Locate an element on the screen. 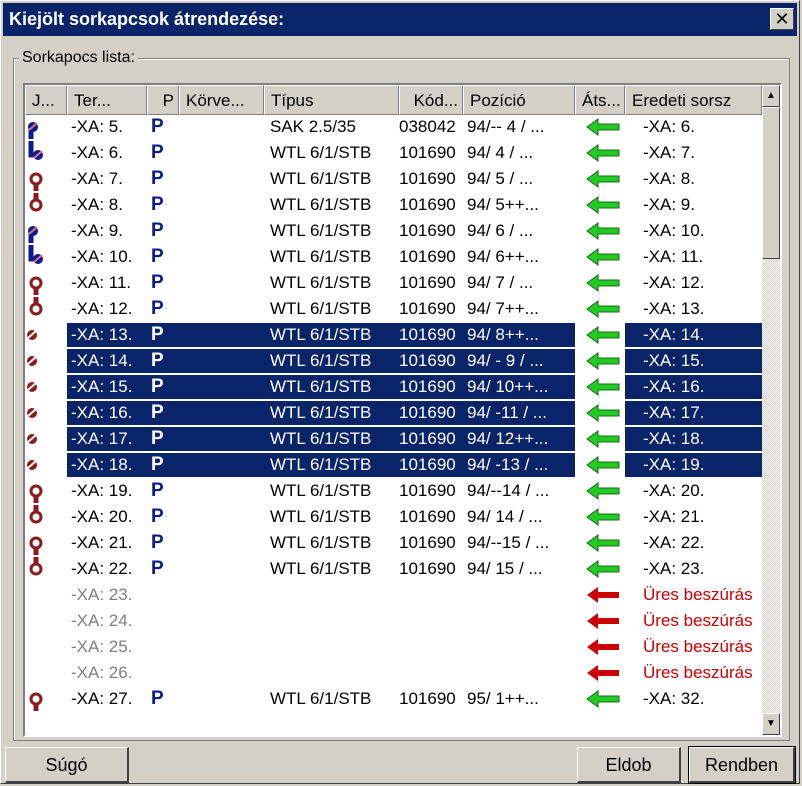 The image size is (802, 786). original-cell: -XA: 21. is located at coordinates (674, 516).